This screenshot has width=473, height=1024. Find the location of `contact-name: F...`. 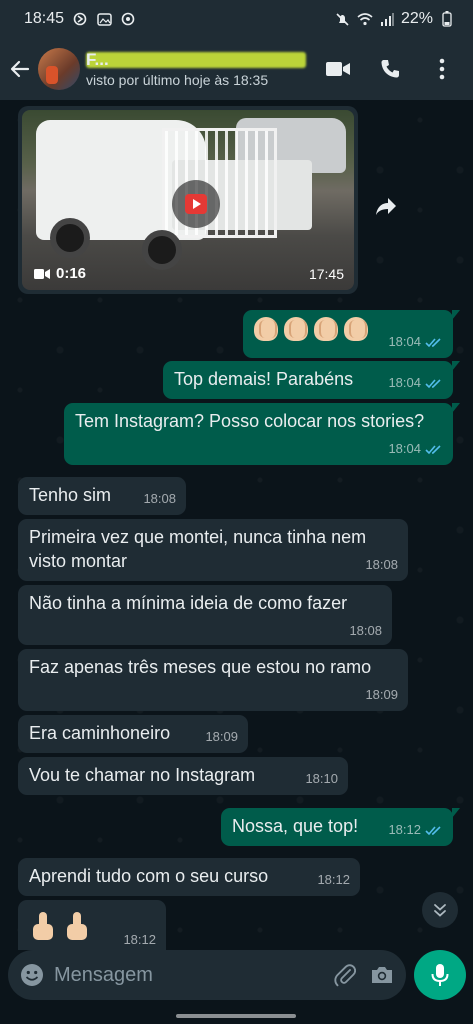

contact-name: F... is located at coordinates (196, 60).